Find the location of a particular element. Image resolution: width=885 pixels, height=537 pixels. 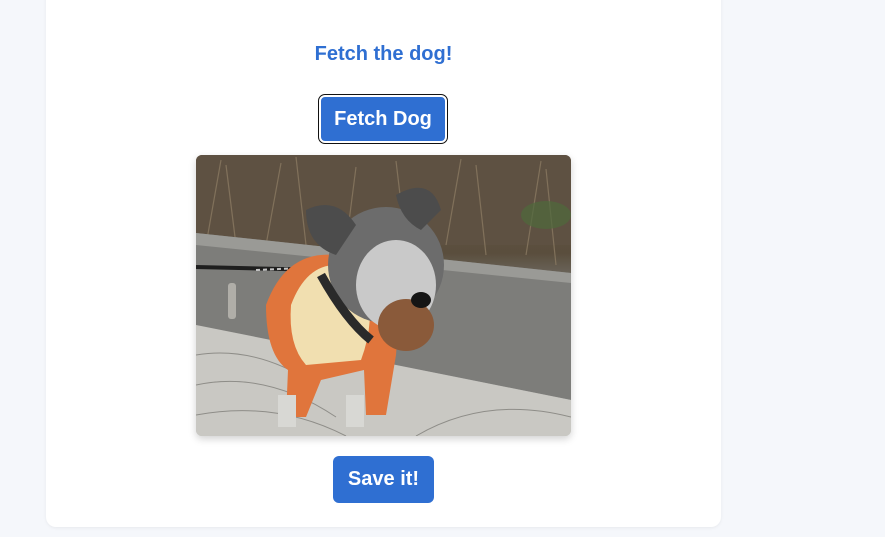

page-title: Fetch the dog! is located at coordinates (383, 54).